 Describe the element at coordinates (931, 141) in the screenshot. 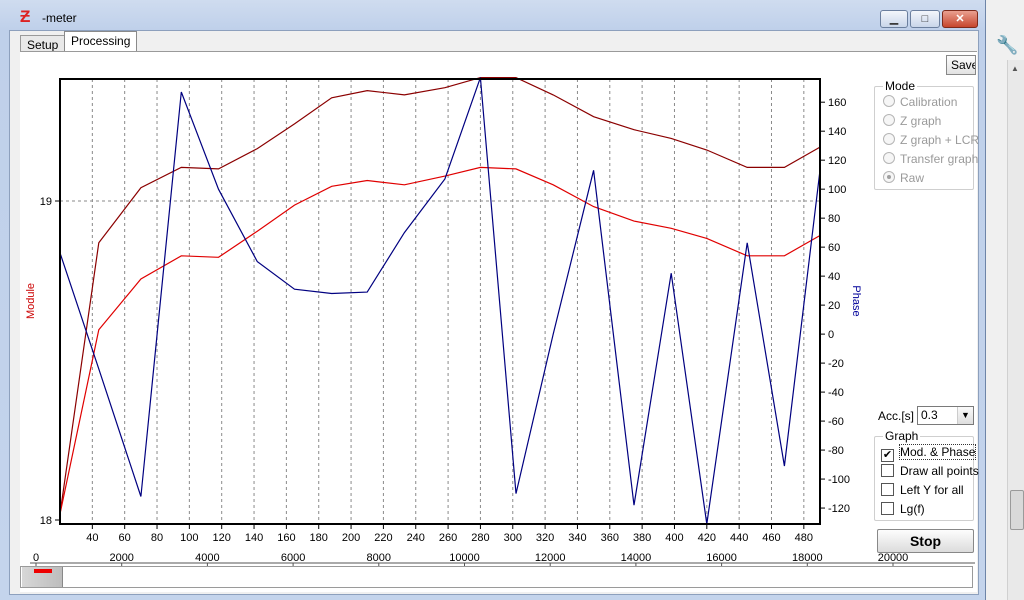

I see `mode-option-z-graph-lcr: Z graph + LCR` at that location.